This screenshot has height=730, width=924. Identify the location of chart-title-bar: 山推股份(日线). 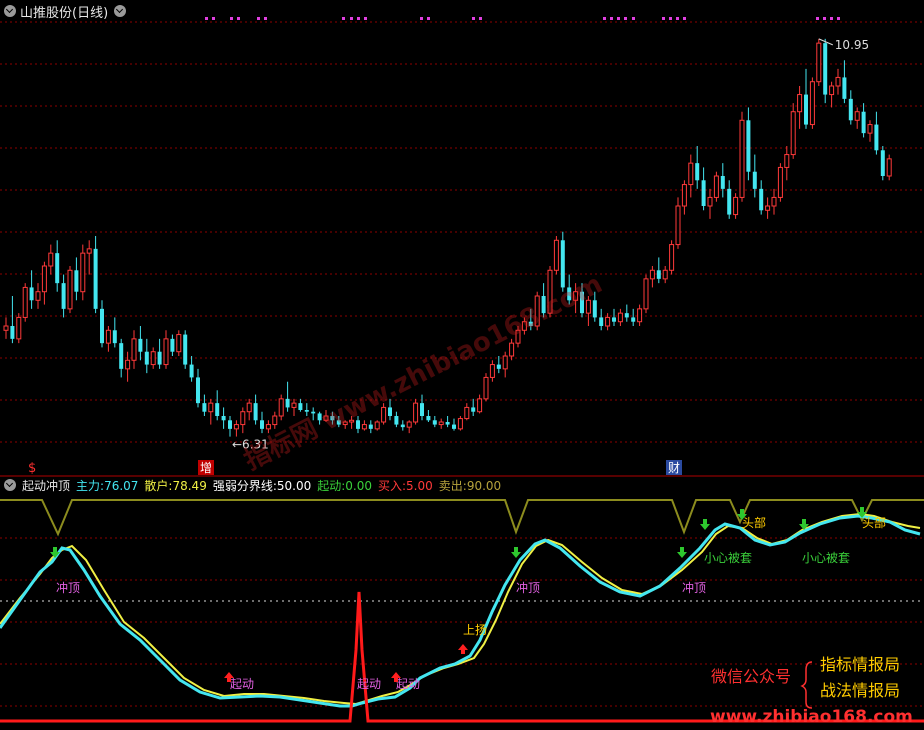
(65, 11).